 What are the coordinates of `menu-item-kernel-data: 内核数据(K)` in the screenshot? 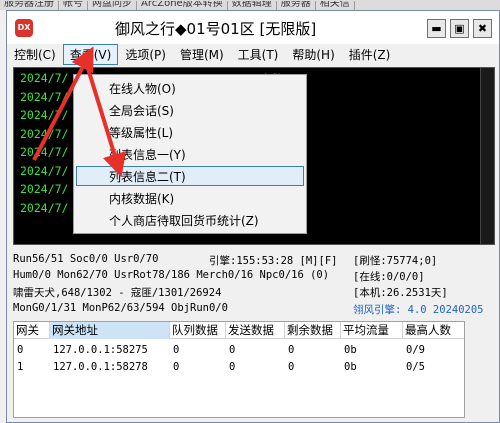 It's located at (190, 198).